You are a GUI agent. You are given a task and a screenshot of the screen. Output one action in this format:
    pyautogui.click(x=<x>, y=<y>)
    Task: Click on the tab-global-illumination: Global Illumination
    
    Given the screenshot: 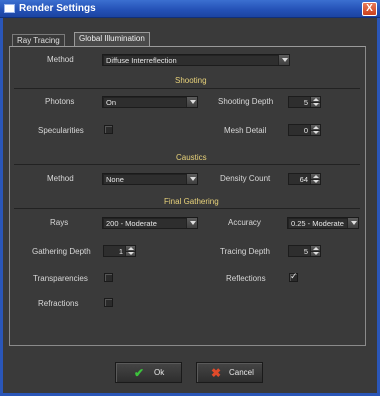 What is the action you would take?
    pyautogui.click(x=112, y=39)
    